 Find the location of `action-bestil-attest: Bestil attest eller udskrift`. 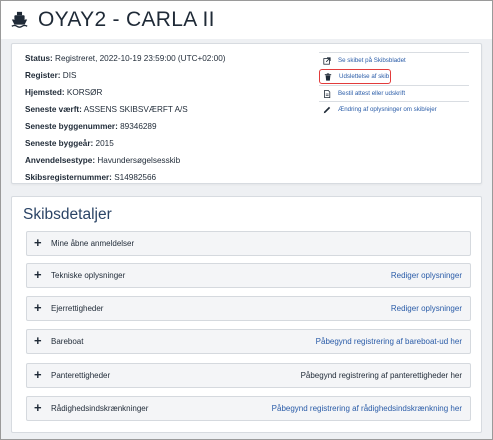

action-bestil-attest: Bestil attest eller udskrift is located at coordinates (394, 93).